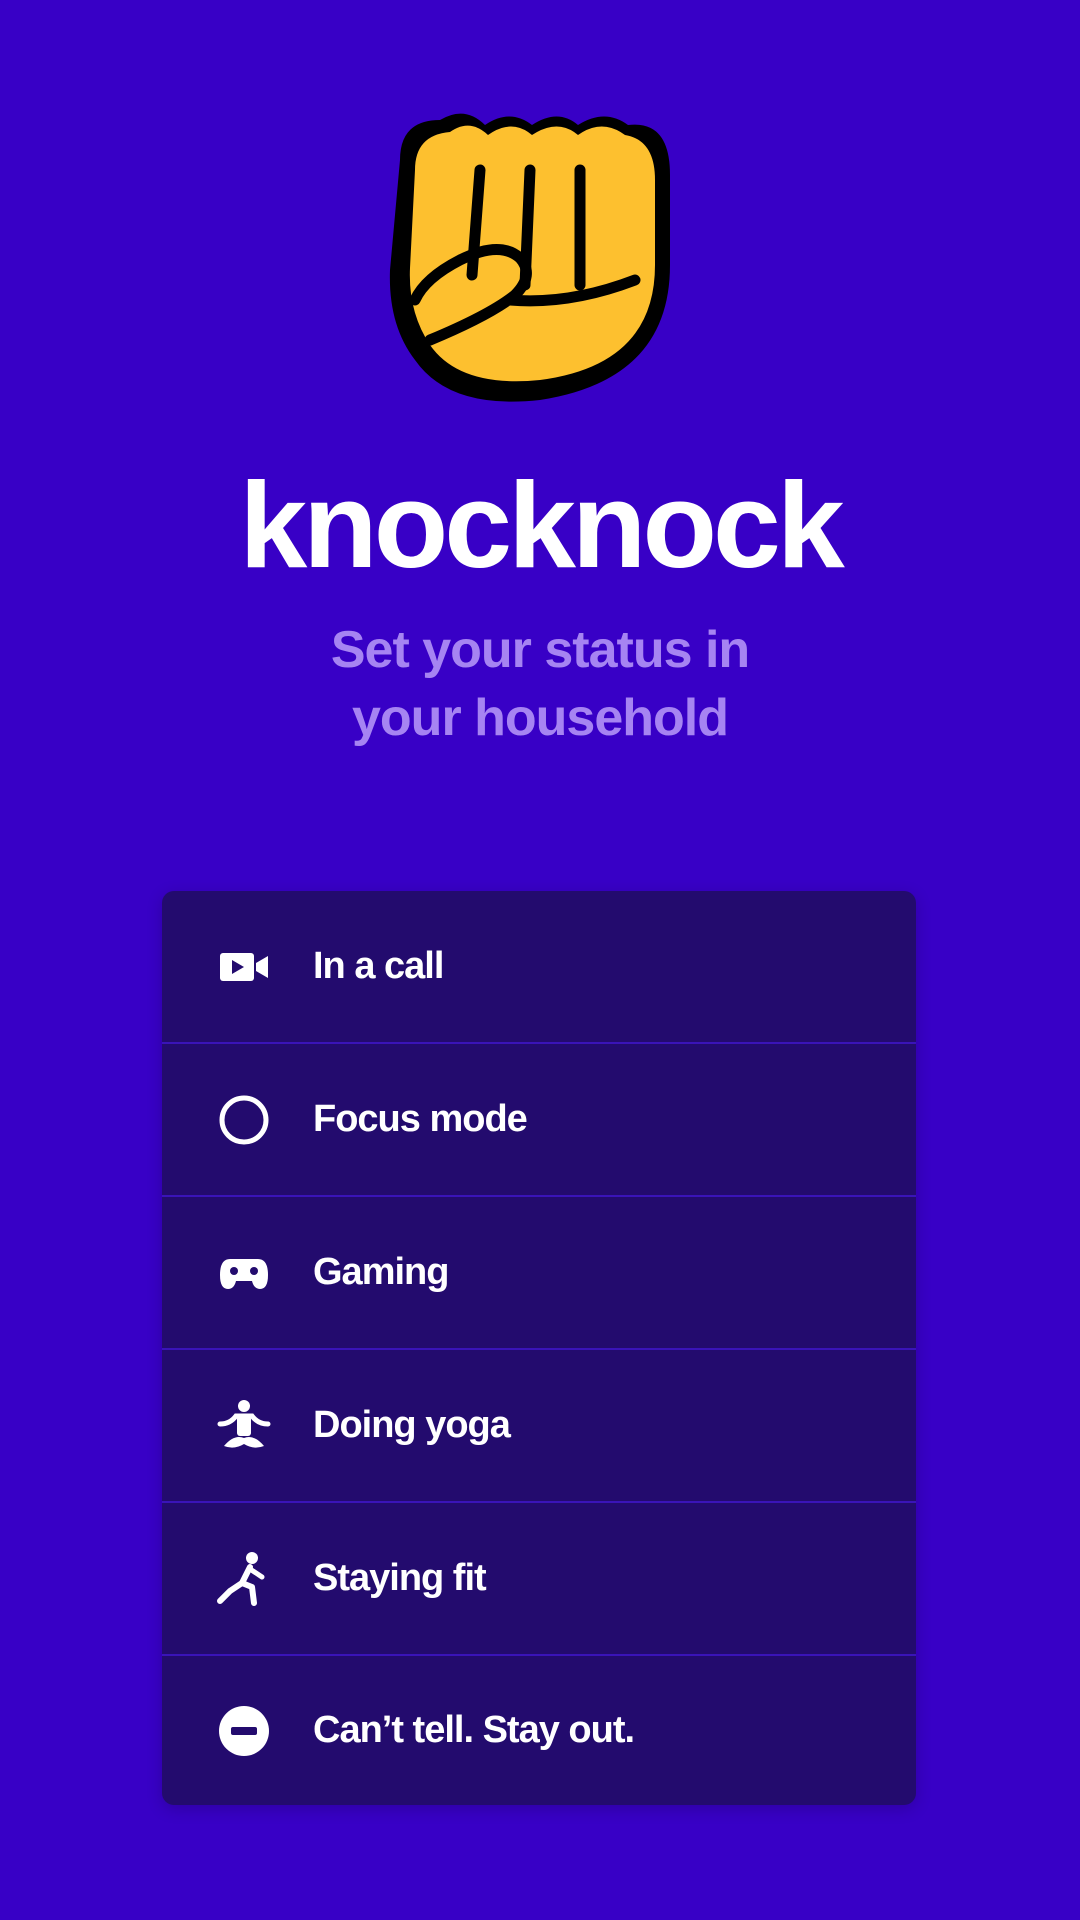  I want to click on status-option-doing-yoga: Doing yoga, so click(539, 1426).